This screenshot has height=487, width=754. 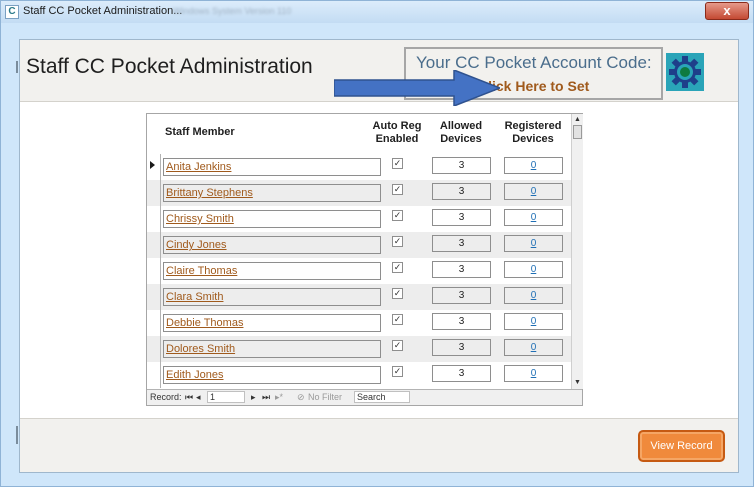 I want to click on next-record-icon: ▸, so click(x=253, y=397).